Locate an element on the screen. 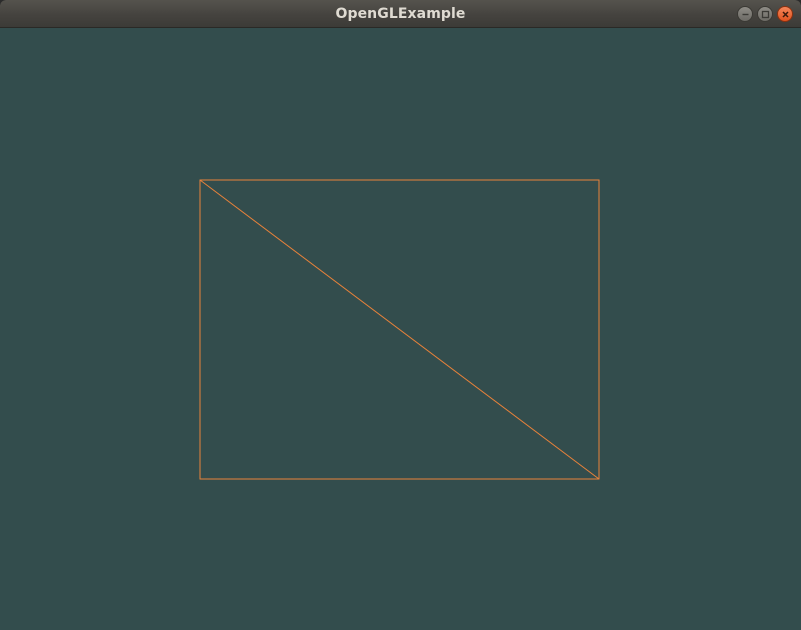  minimize-icon is located at coordinates (745, 14).